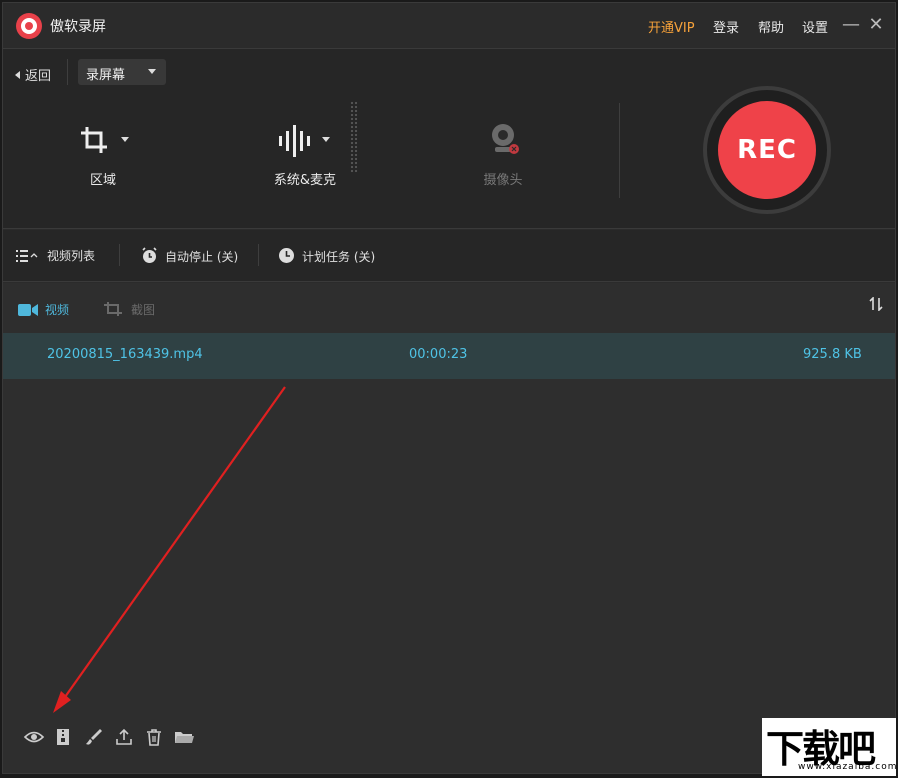 The image size is (898, 778). Describe the element at coordinates (154, 737) in the screenshot. I see `trash-icon` at that location.